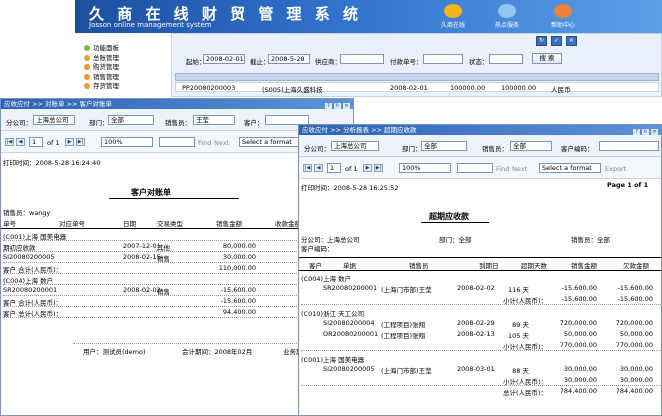 The image size is (662, 416). What do you see at coordinates (579, 288) in the screenshot?
I see `cell-sales-amount: -15,600.00` at bounding box center [579, 288].